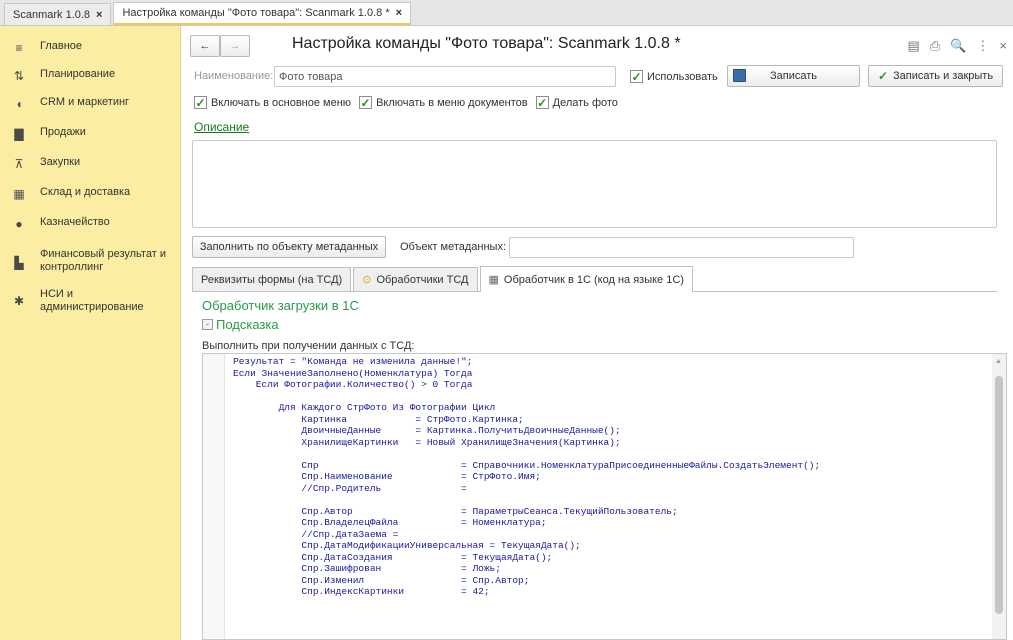  I want to click on menu-icon: ≡, so click(19, 48).